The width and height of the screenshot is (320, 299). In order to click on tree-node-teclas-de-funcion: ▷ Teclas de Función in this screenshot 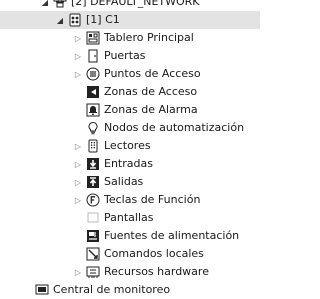, I will do `click(130, 200)`.